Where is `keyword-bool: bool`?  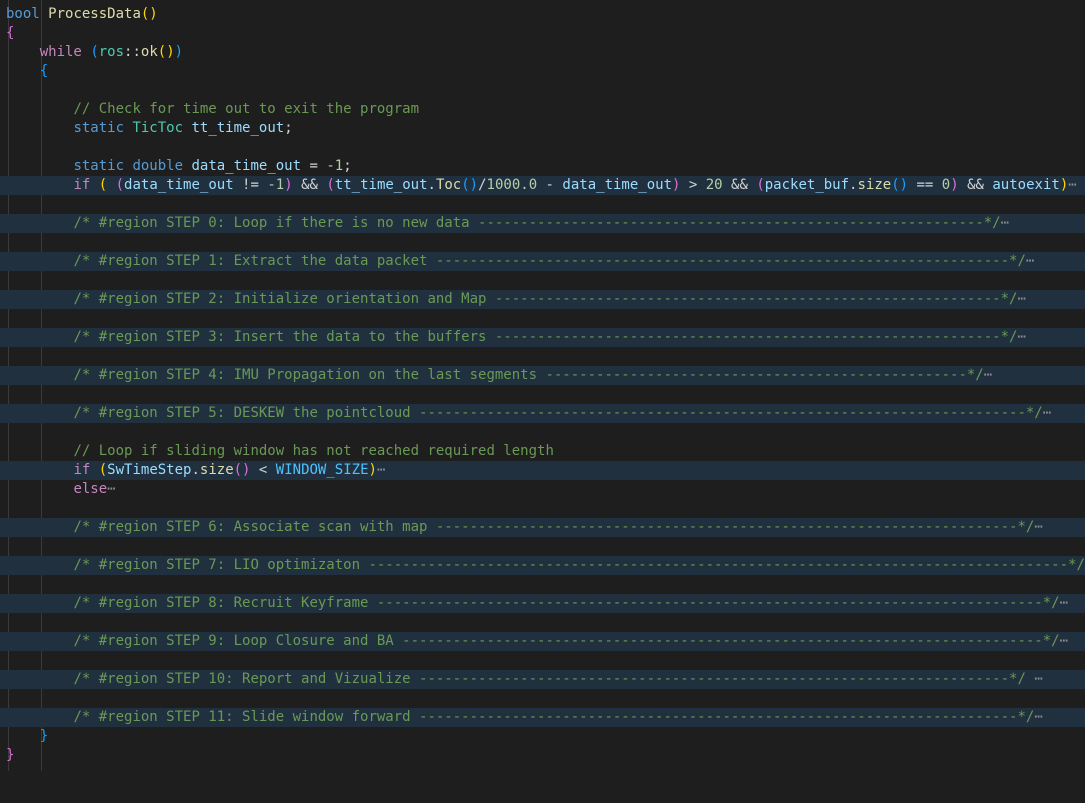 keyword-bool: bool is located at coordinates (23, 14).